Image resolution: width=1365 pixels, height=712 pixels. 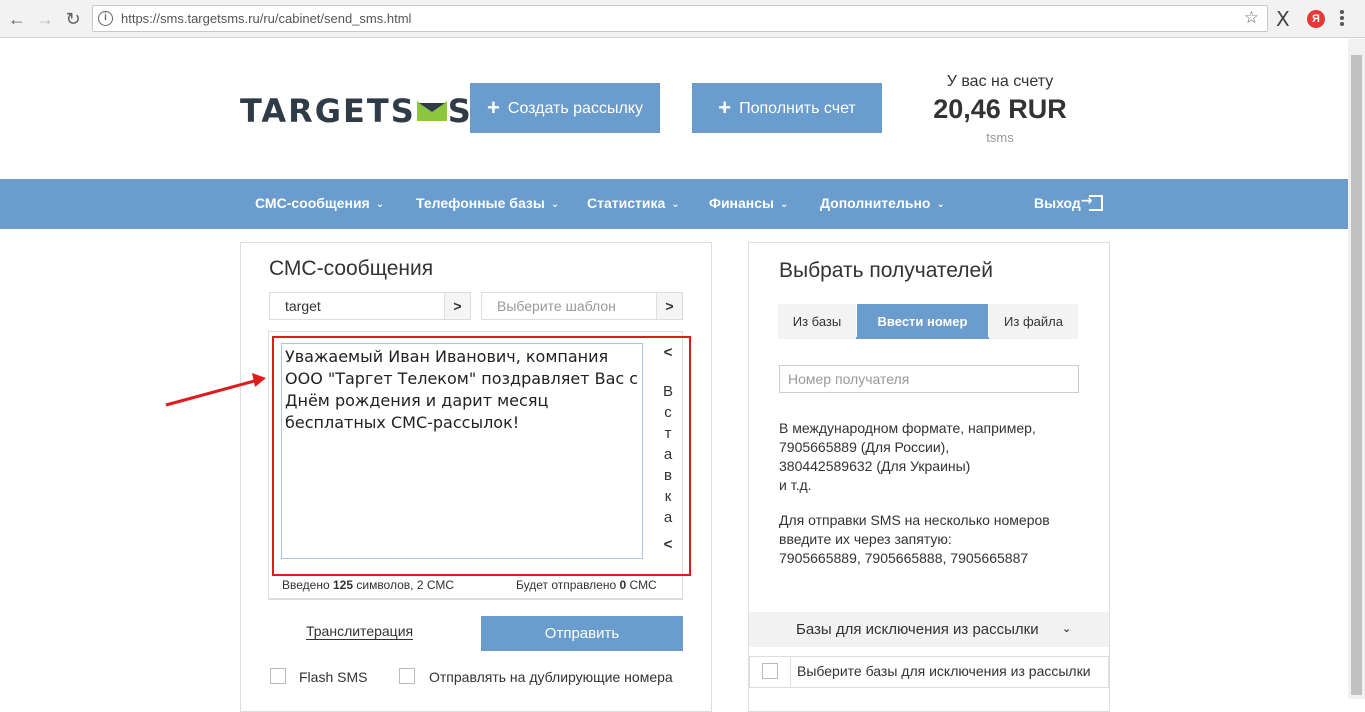 I want to click on exclusions-select-row: Выберите базы для исключения из рассылки, so click(x=929, y=672).